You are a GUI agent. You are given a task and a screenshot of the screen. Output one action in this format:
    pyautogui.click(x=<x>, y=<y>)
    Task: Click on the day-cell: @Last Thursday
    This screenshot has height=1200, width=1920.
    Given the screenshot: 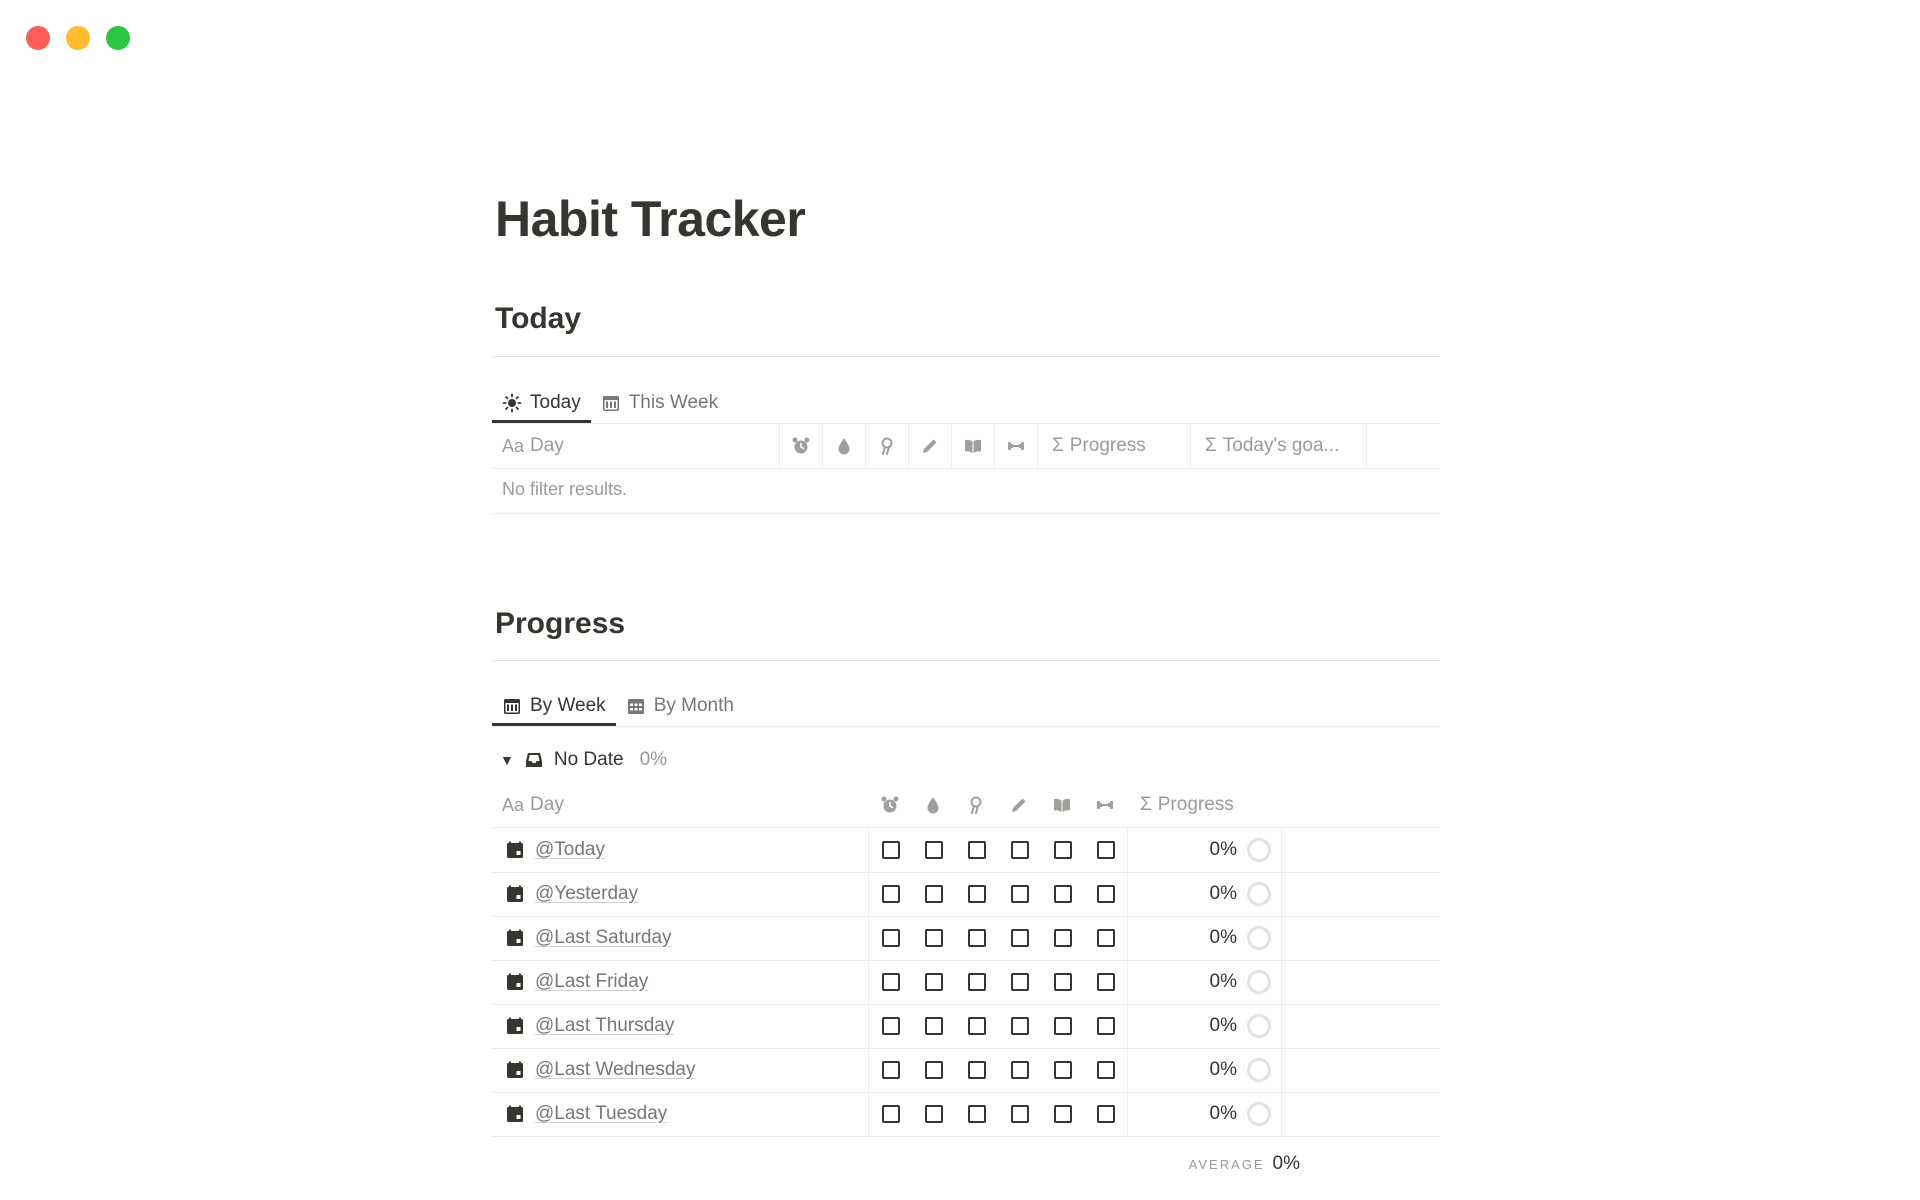 What is the action you would take?
    pyautogui.click(x=680, y=1026)
    